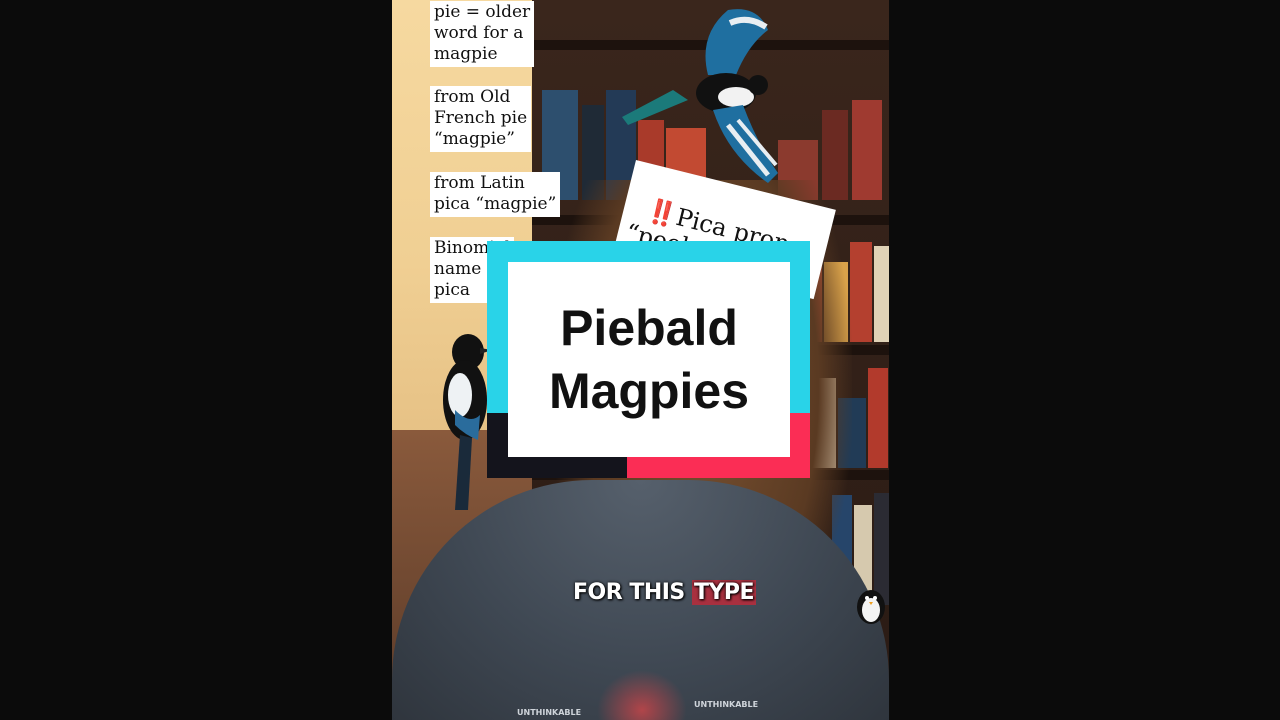  I want to click on subtitle-caption: FOR THIS TYPE, so click(665, 595).